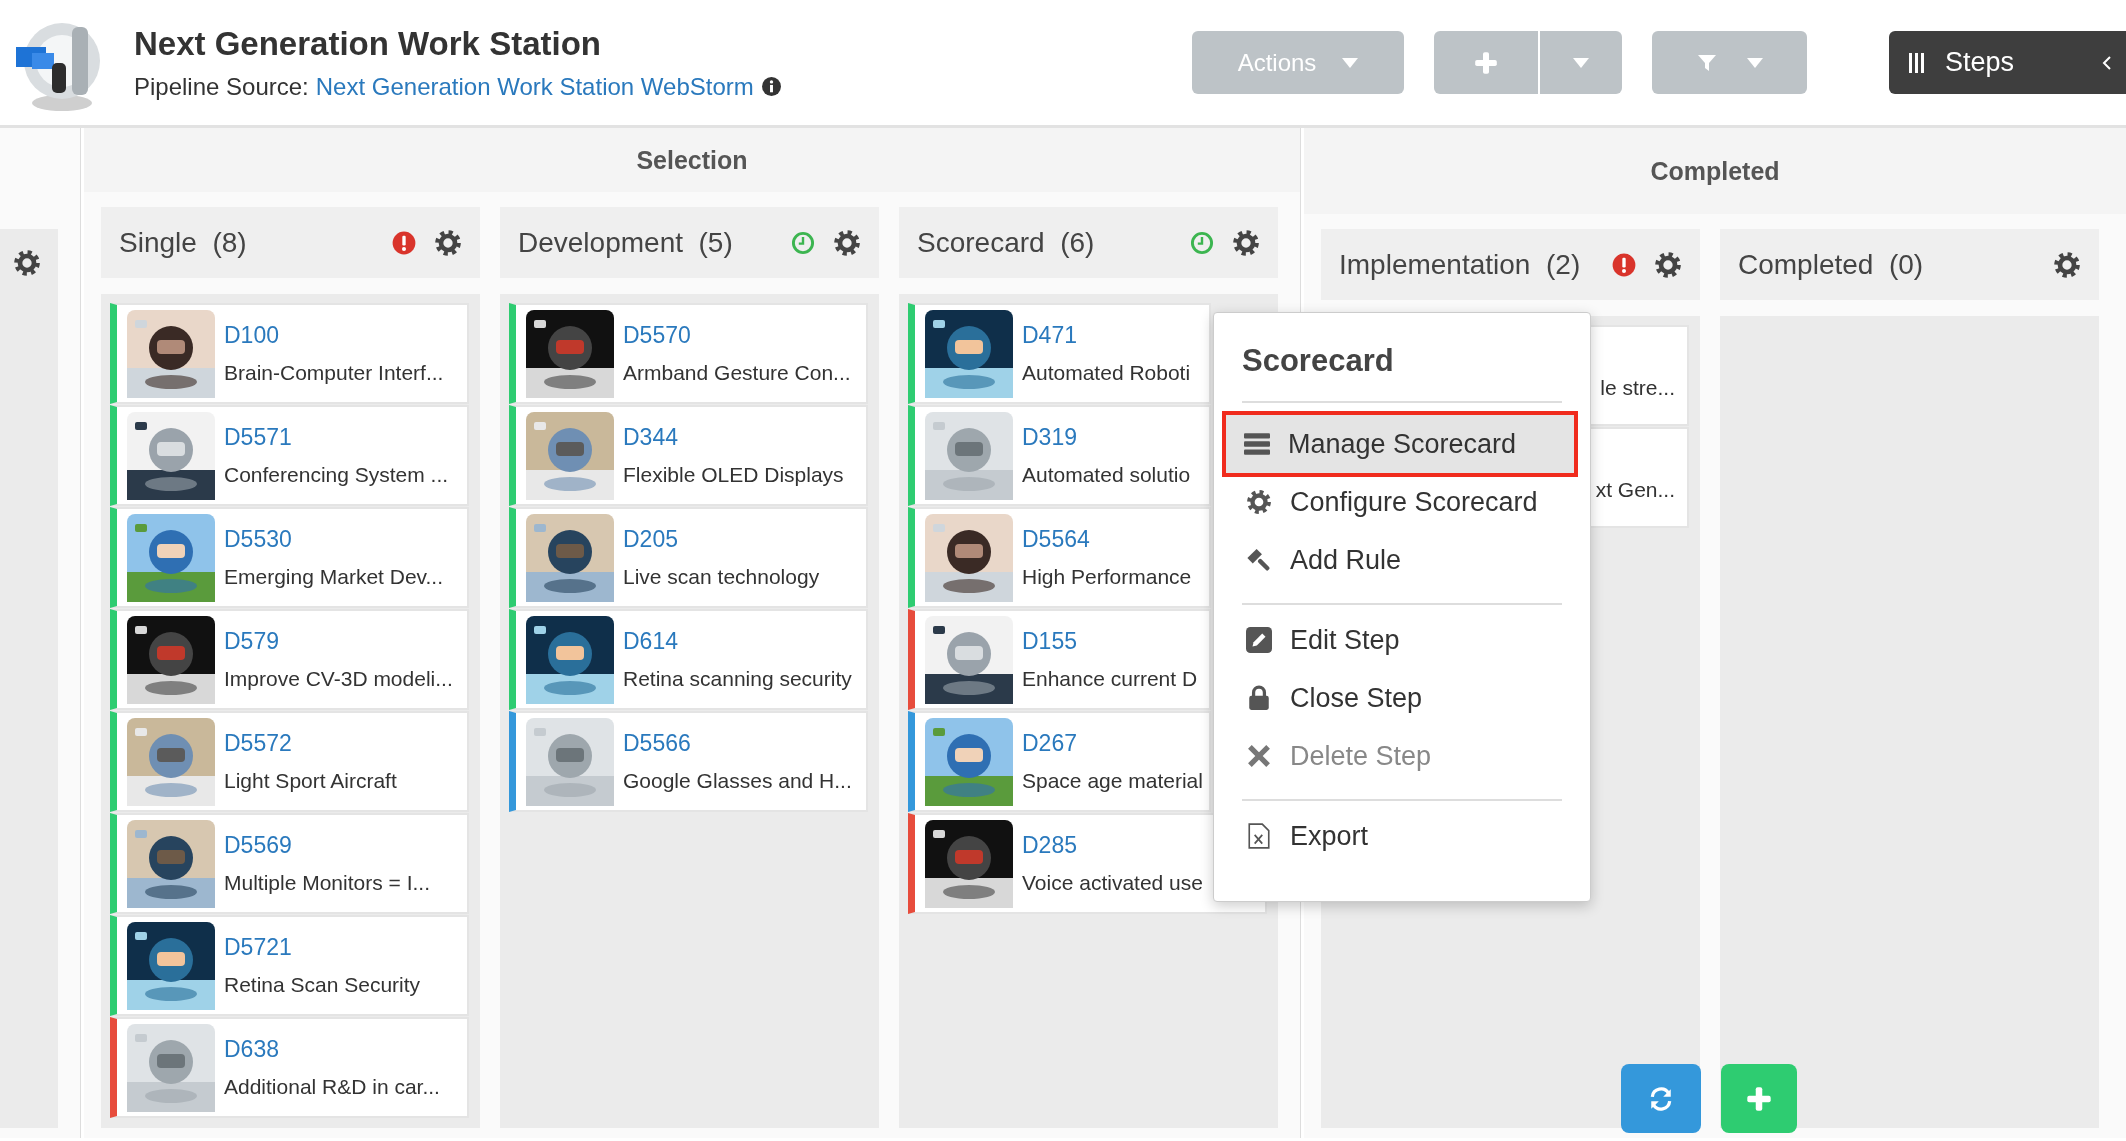  What do you see at coordinates (1259, 640) in the screenshot?
I see `edit-icon` at bounding box center [1259, 640].